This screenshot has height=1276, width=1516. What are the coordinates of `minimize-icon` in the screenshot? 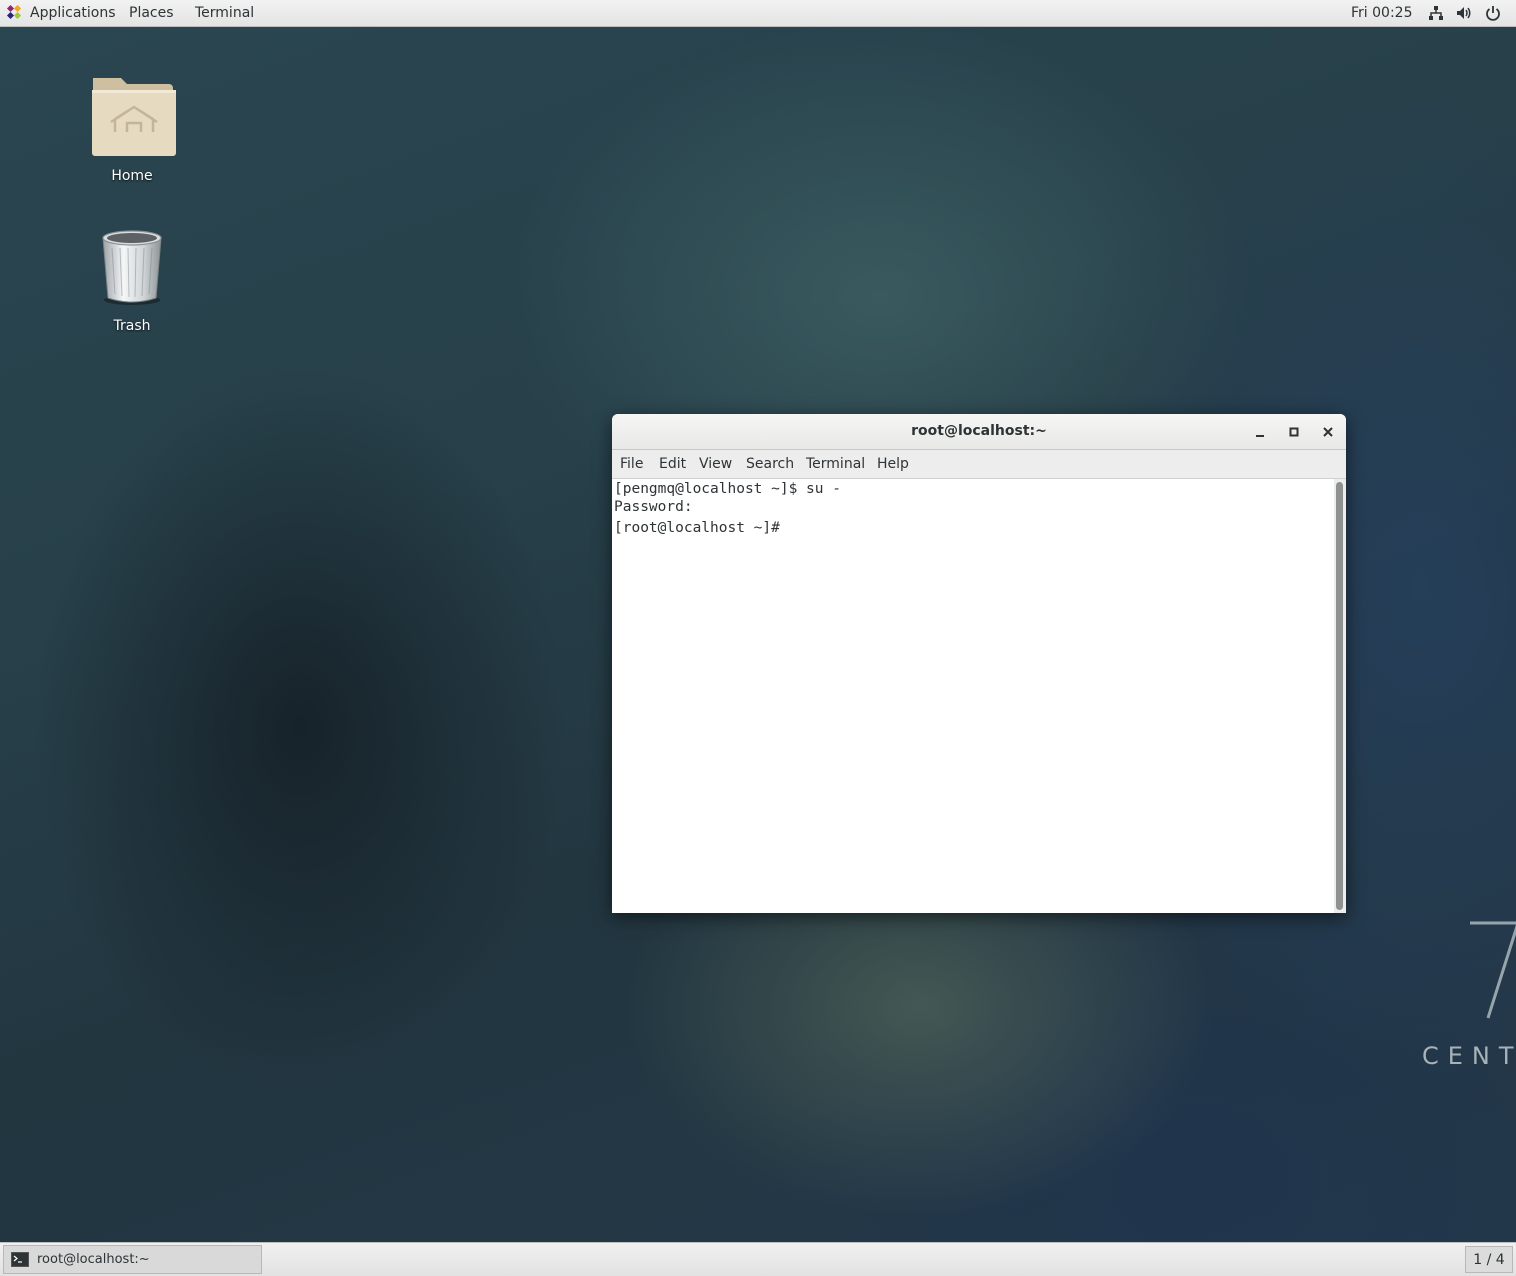 It's located at (1260, 432).